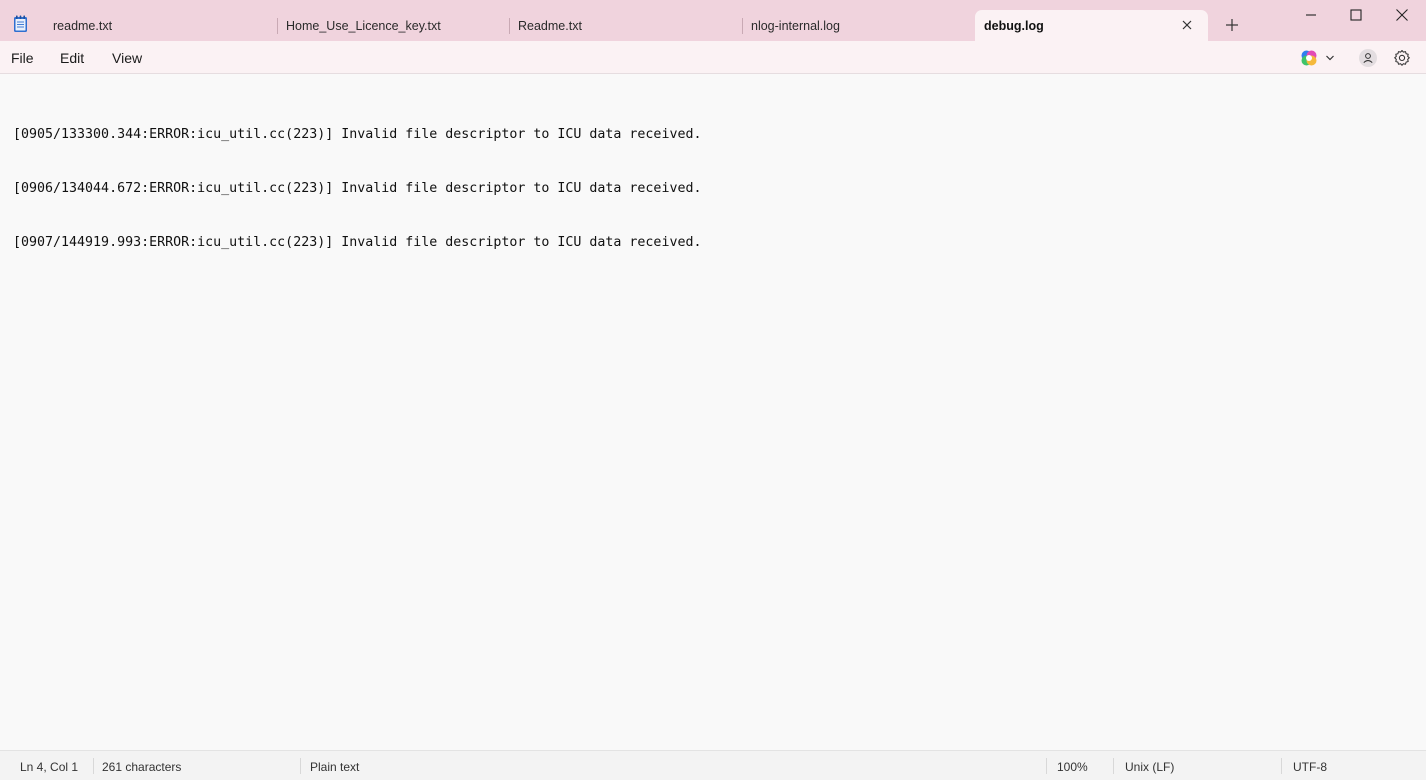  I want to click on tab-label: Home_Use_Licence_key.txt, so click(363, 25).